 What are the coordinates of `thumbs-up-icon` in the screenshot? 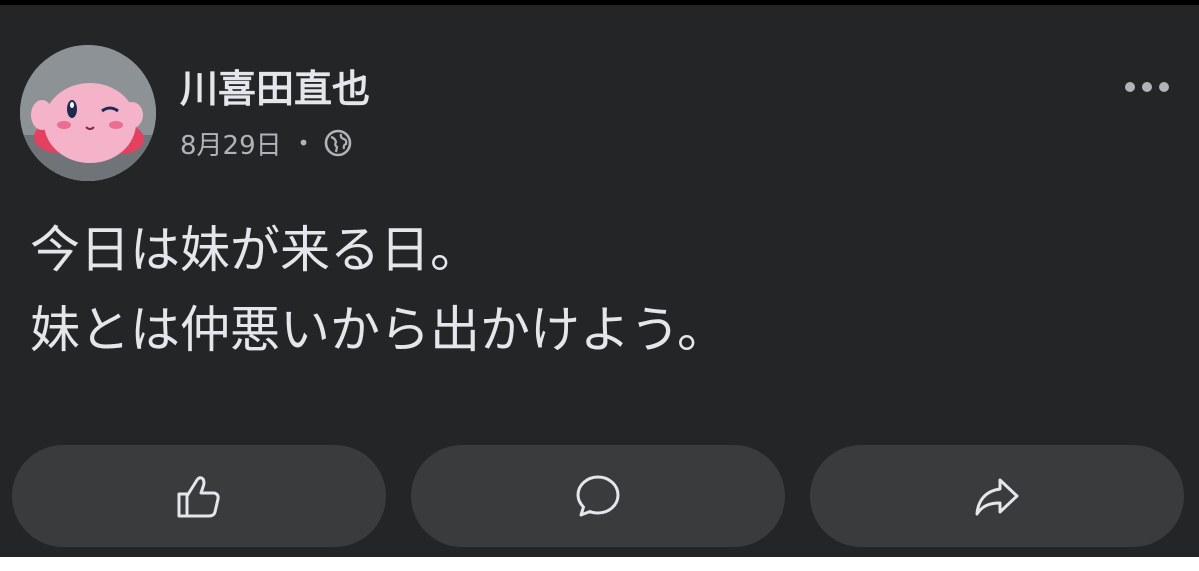 It's located at (198, 497).